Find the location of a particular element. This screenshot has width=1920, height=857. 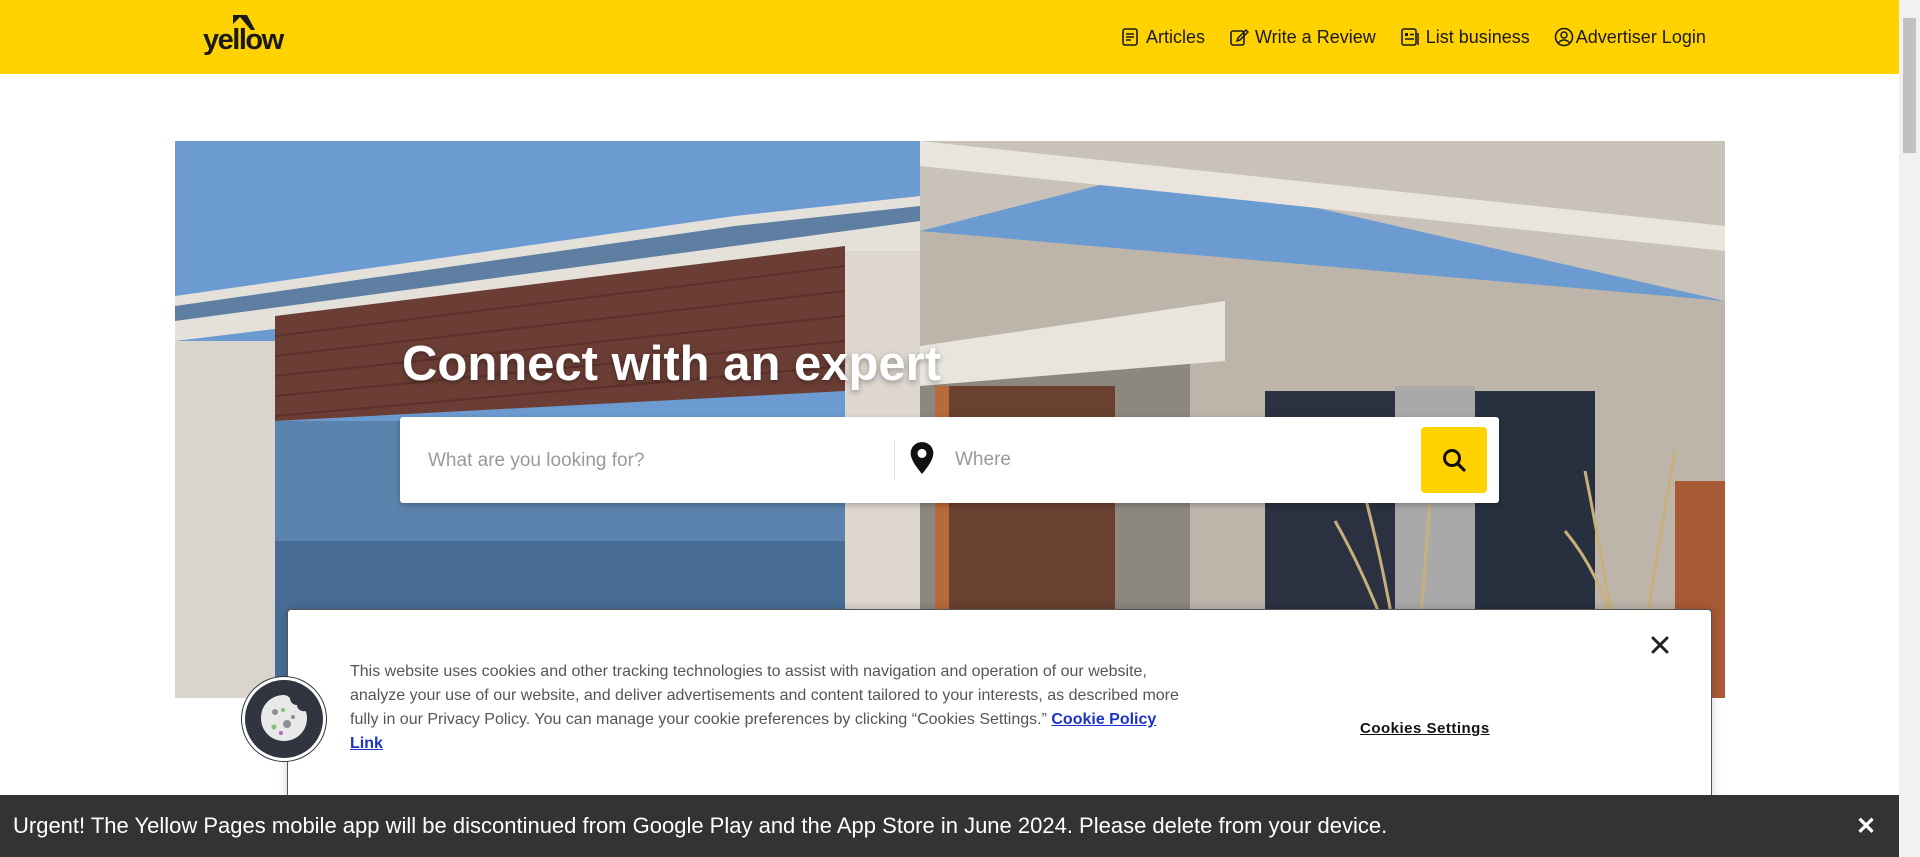

cookies-settings-button: Cookies Settings is located at coordinates (1425, 728).